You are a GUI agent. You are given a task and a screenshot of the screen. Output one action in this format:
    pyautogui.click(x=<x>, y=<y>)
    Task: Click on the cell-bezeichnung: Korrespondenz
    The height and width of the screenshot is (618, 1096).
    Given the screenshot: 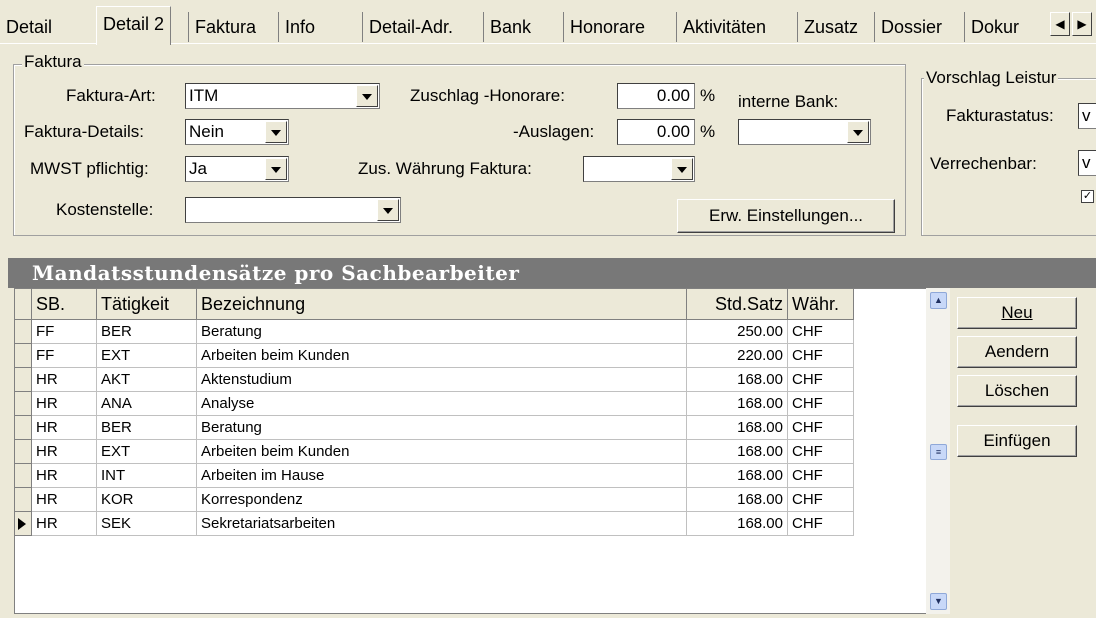 What is the action you would take?
    pyautogui.click(x=442, y=500)
    